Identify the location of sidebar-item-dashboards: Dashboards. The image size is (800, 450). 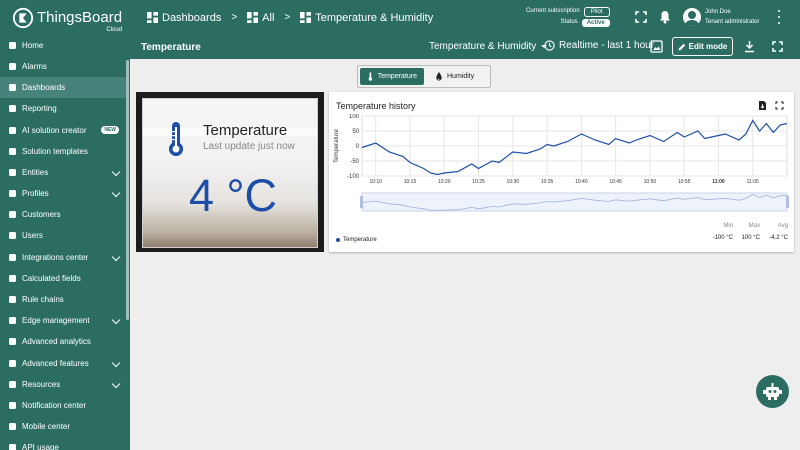
(63, 87).